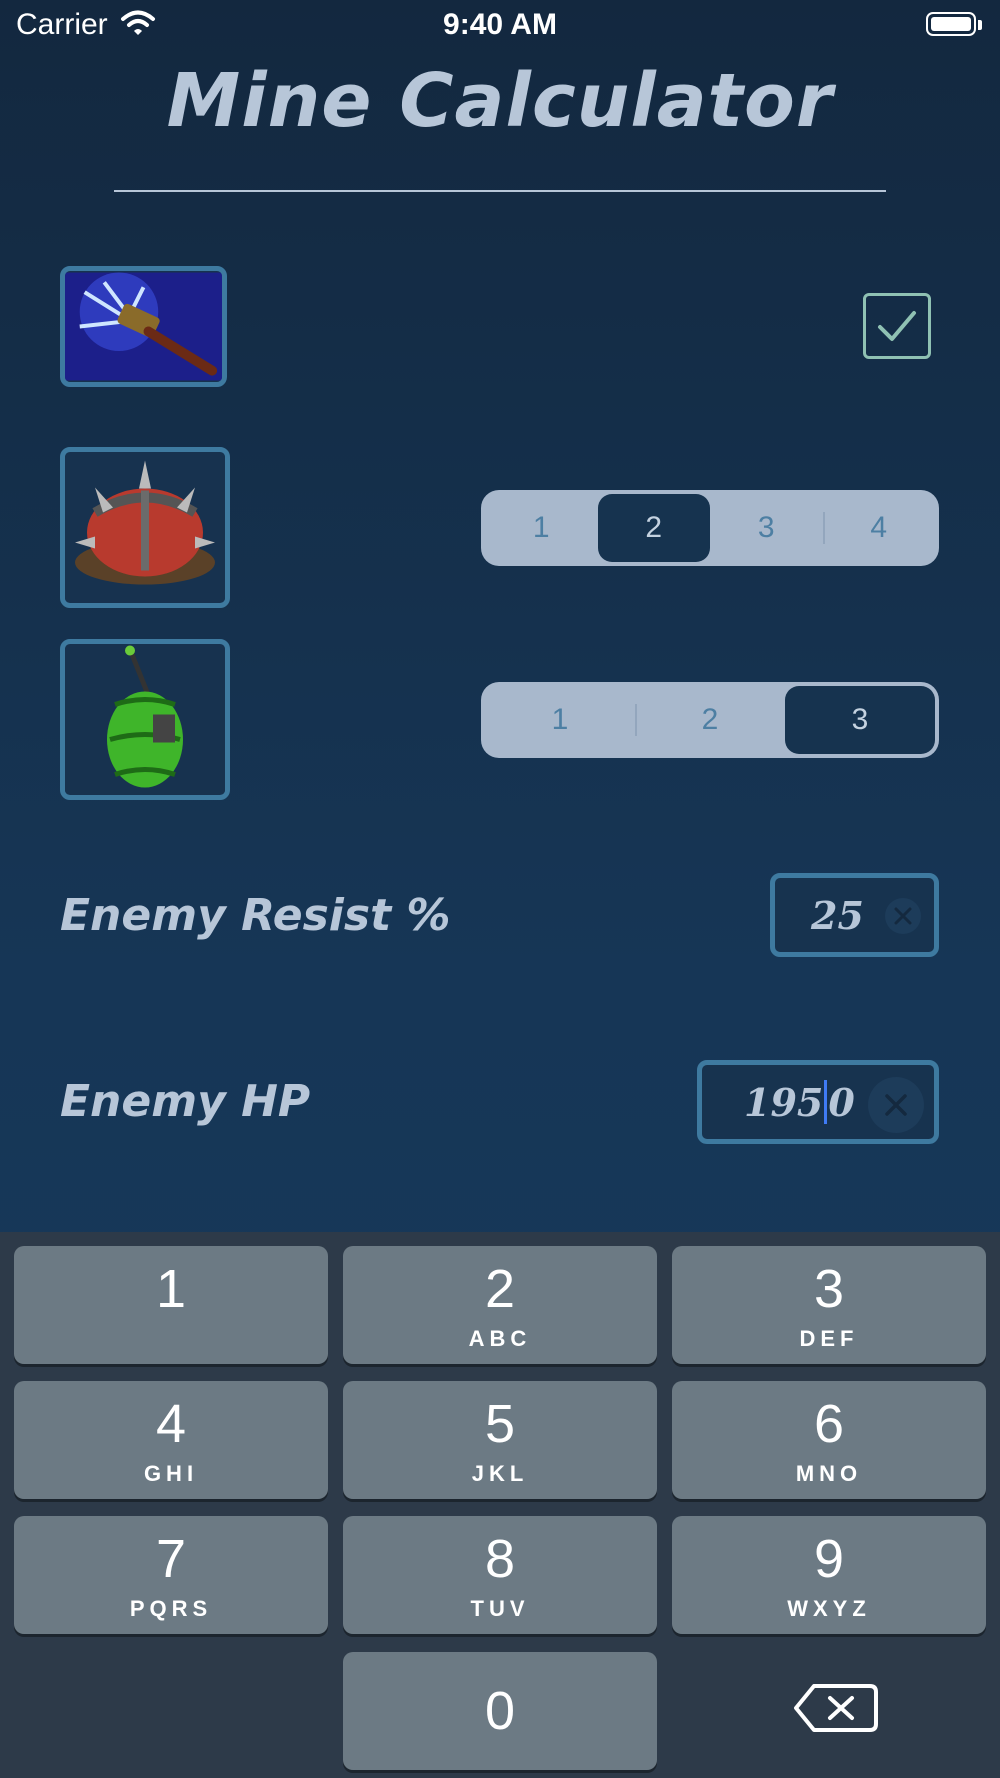 The width and height of the screenshot is (1000, 1778). I want to click on barrel-item-image, so click(145, 719).